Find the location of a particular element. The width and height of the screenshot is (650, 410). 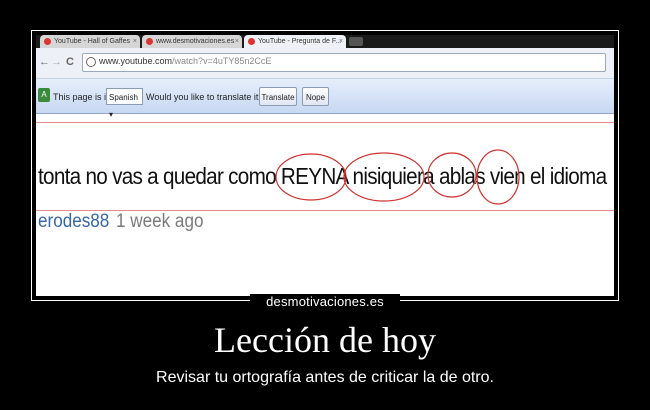

reload-icon: C is located at coordinates (70, 62).